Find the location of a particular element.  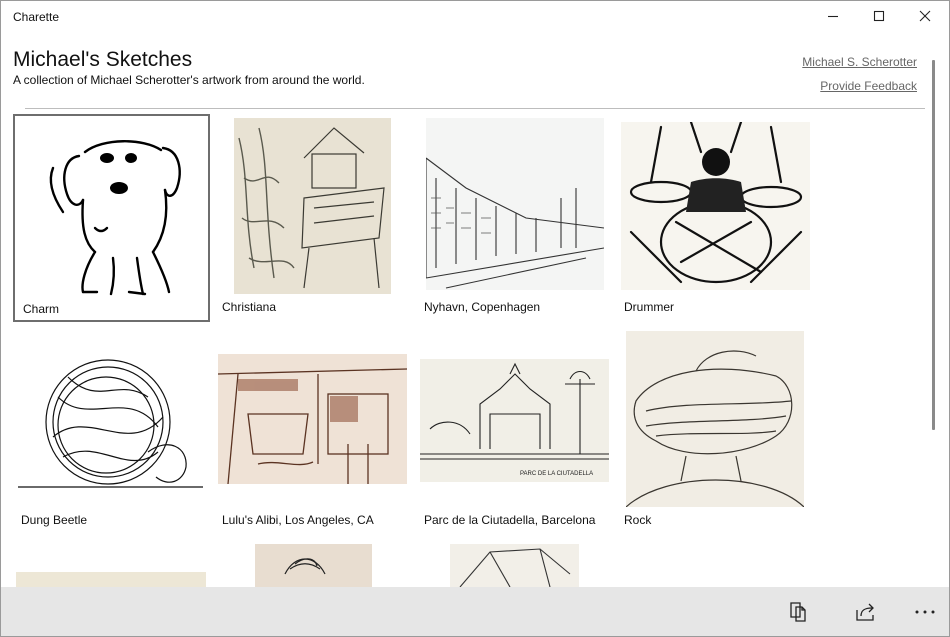

copy-button is located at coordinates (798, 612).